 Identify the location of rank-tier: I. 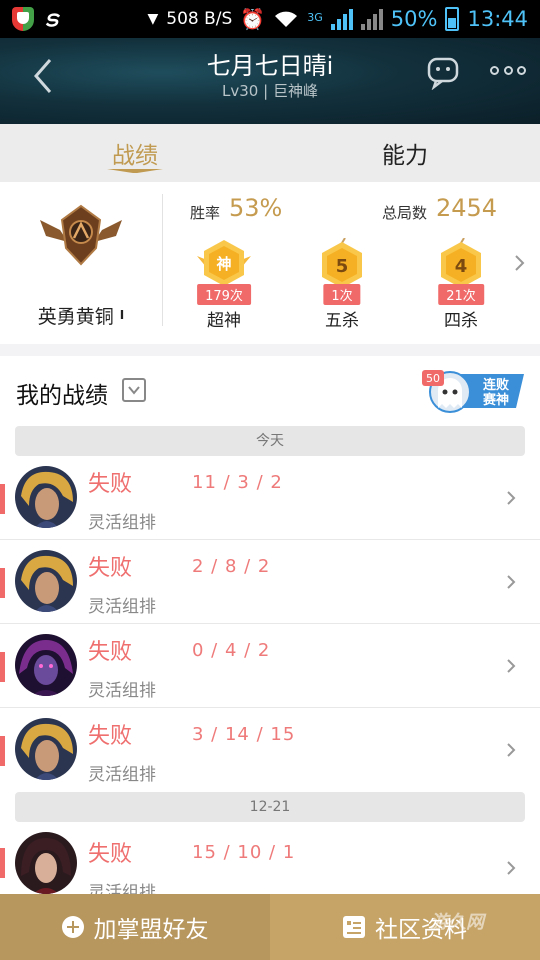
(122, 315).